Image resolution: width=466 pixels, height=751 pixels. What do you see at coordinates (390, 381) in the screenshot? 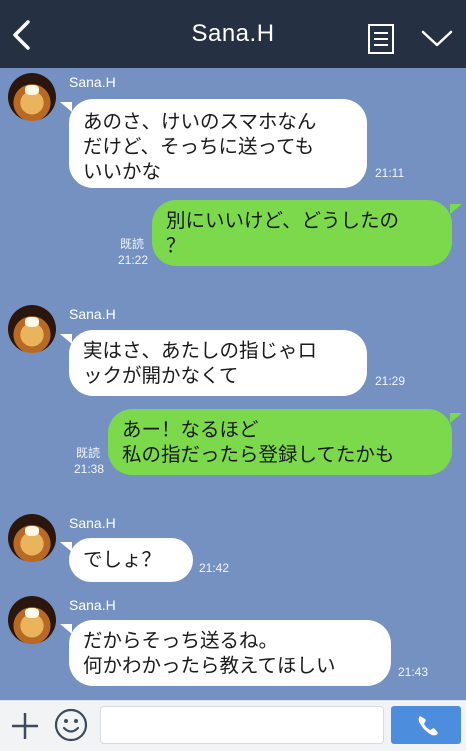
I see `timestamp: 21:29` at bounding box center [390, 381].